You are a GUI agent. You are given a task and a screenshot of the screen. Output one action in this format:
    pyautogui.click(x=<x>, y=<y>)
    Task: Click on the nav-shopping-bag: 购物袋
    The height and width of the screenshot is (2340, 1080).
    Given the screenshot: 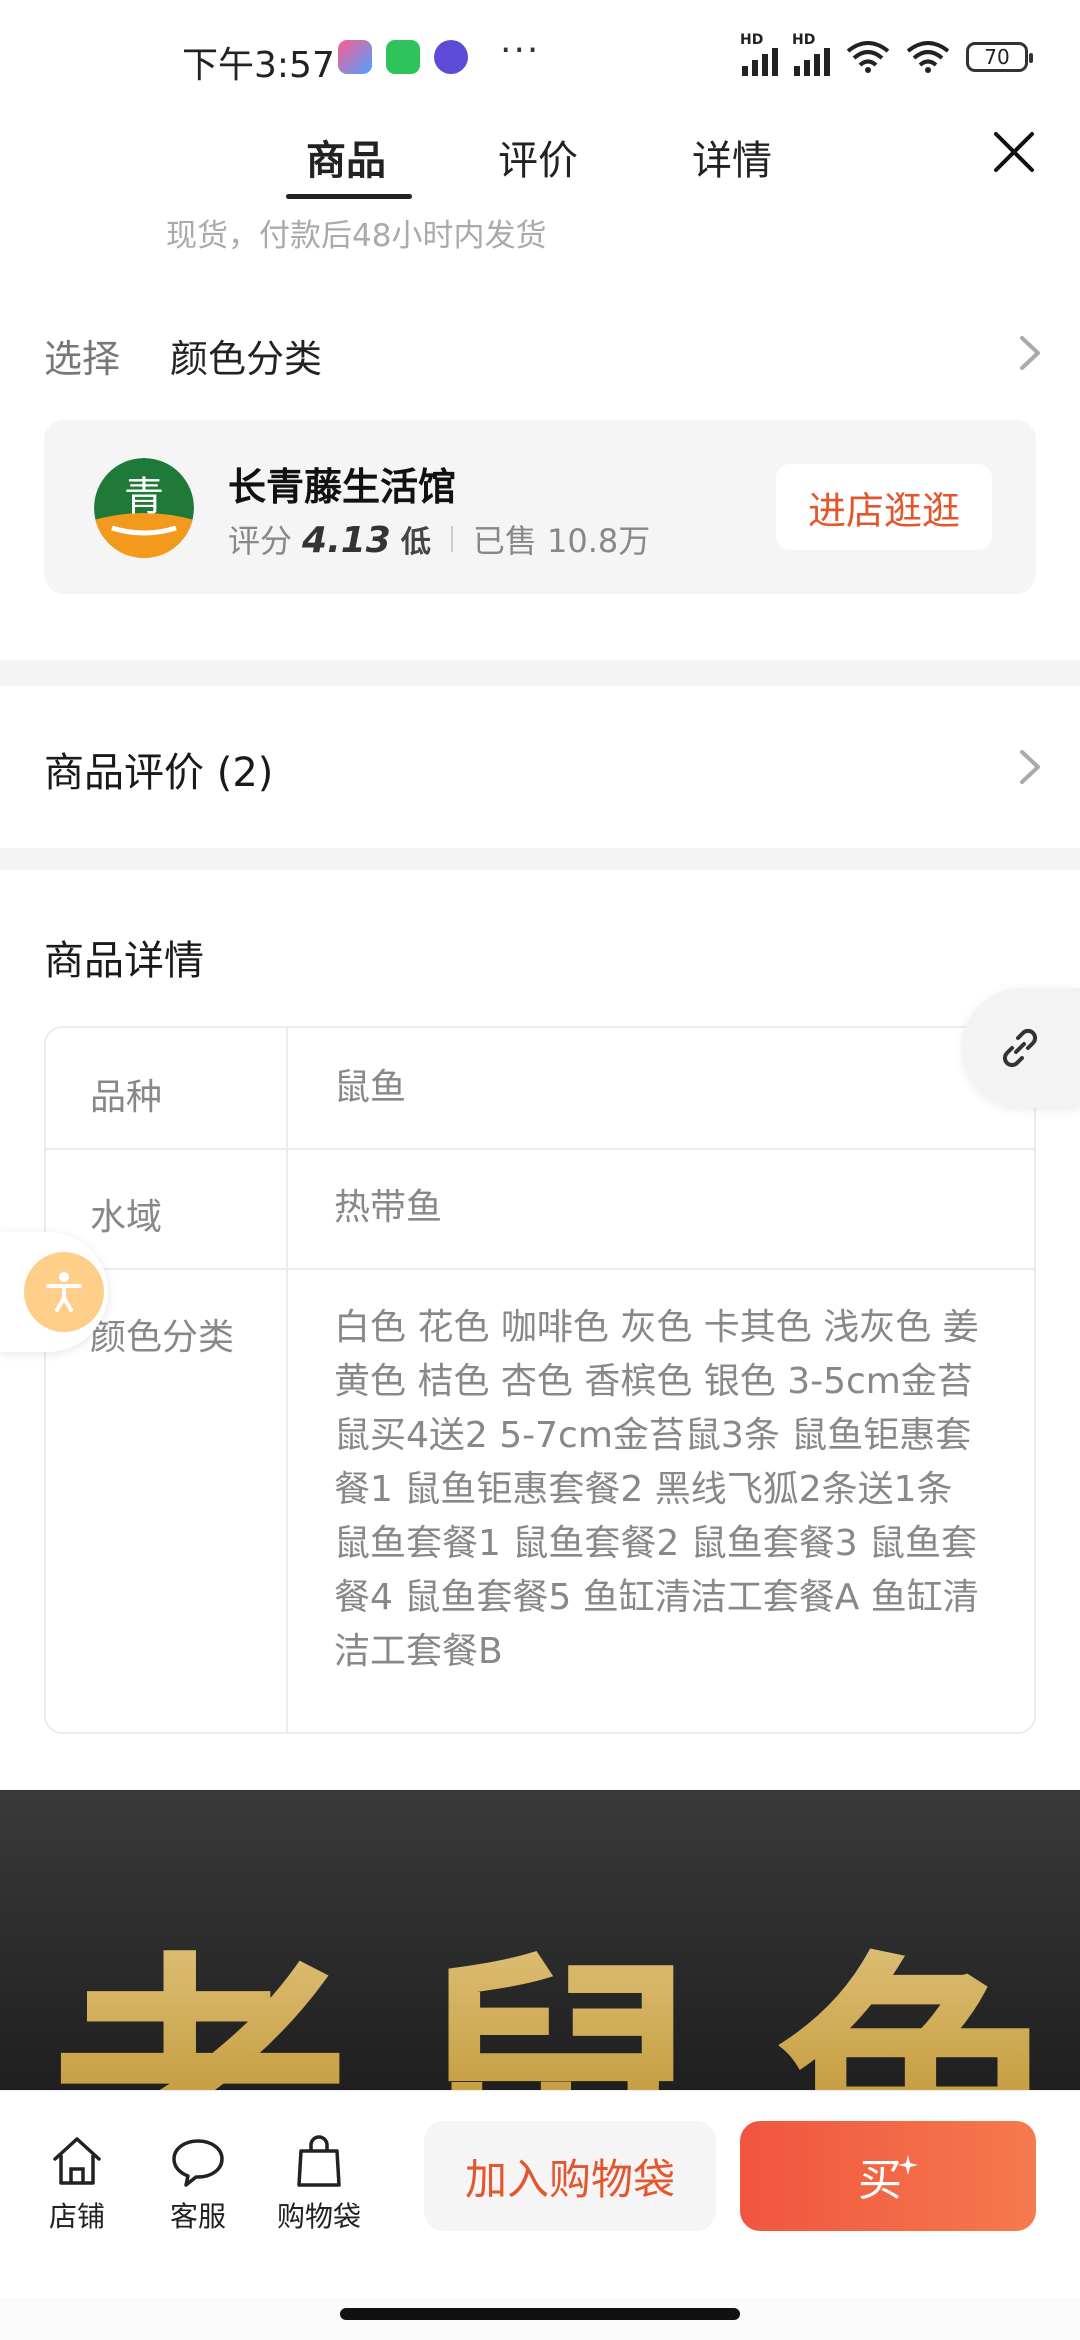 What is the action you would take?
    pyautogui.click(x=319, y=2183)
    